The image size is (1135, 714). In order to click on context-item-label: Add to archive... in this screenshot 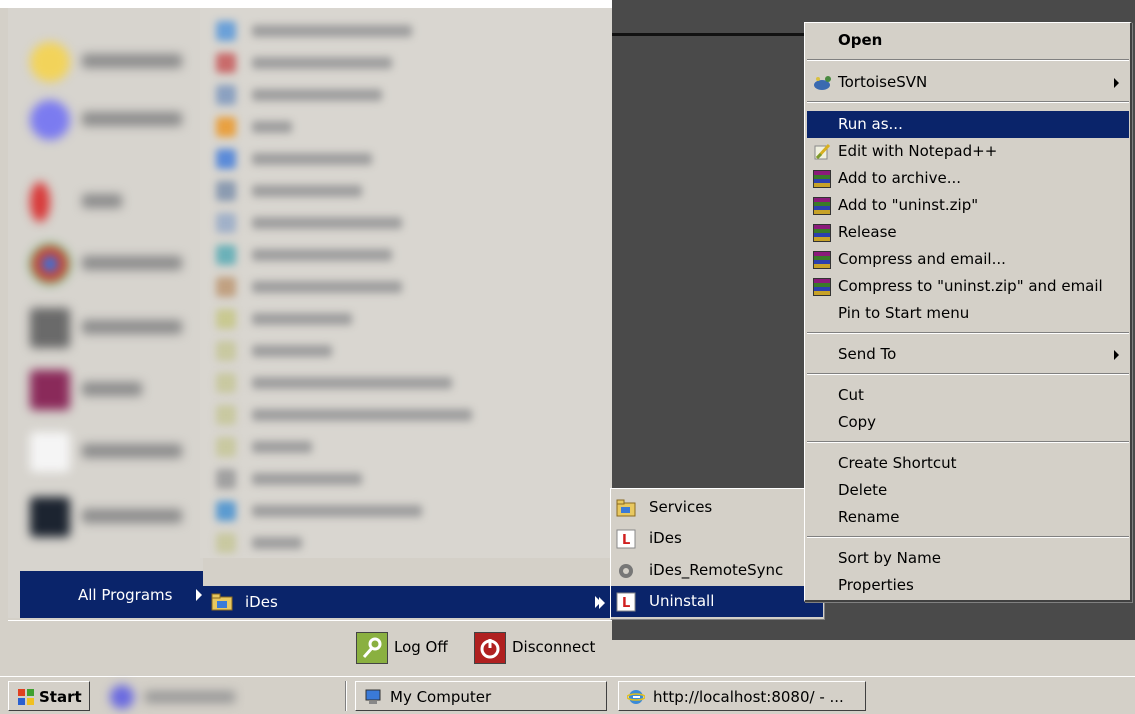, I will do `click(899, 178)`.